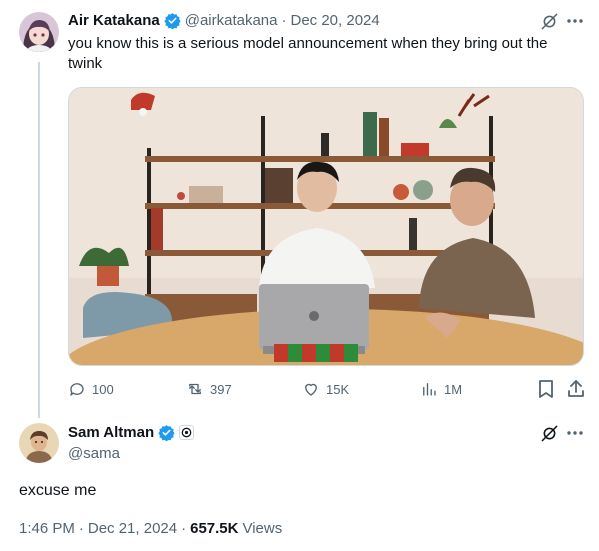 Image resolution: width=599 pixels, height=551 pixels. I want to click on sam-altman-avatar, so click(39, 443).